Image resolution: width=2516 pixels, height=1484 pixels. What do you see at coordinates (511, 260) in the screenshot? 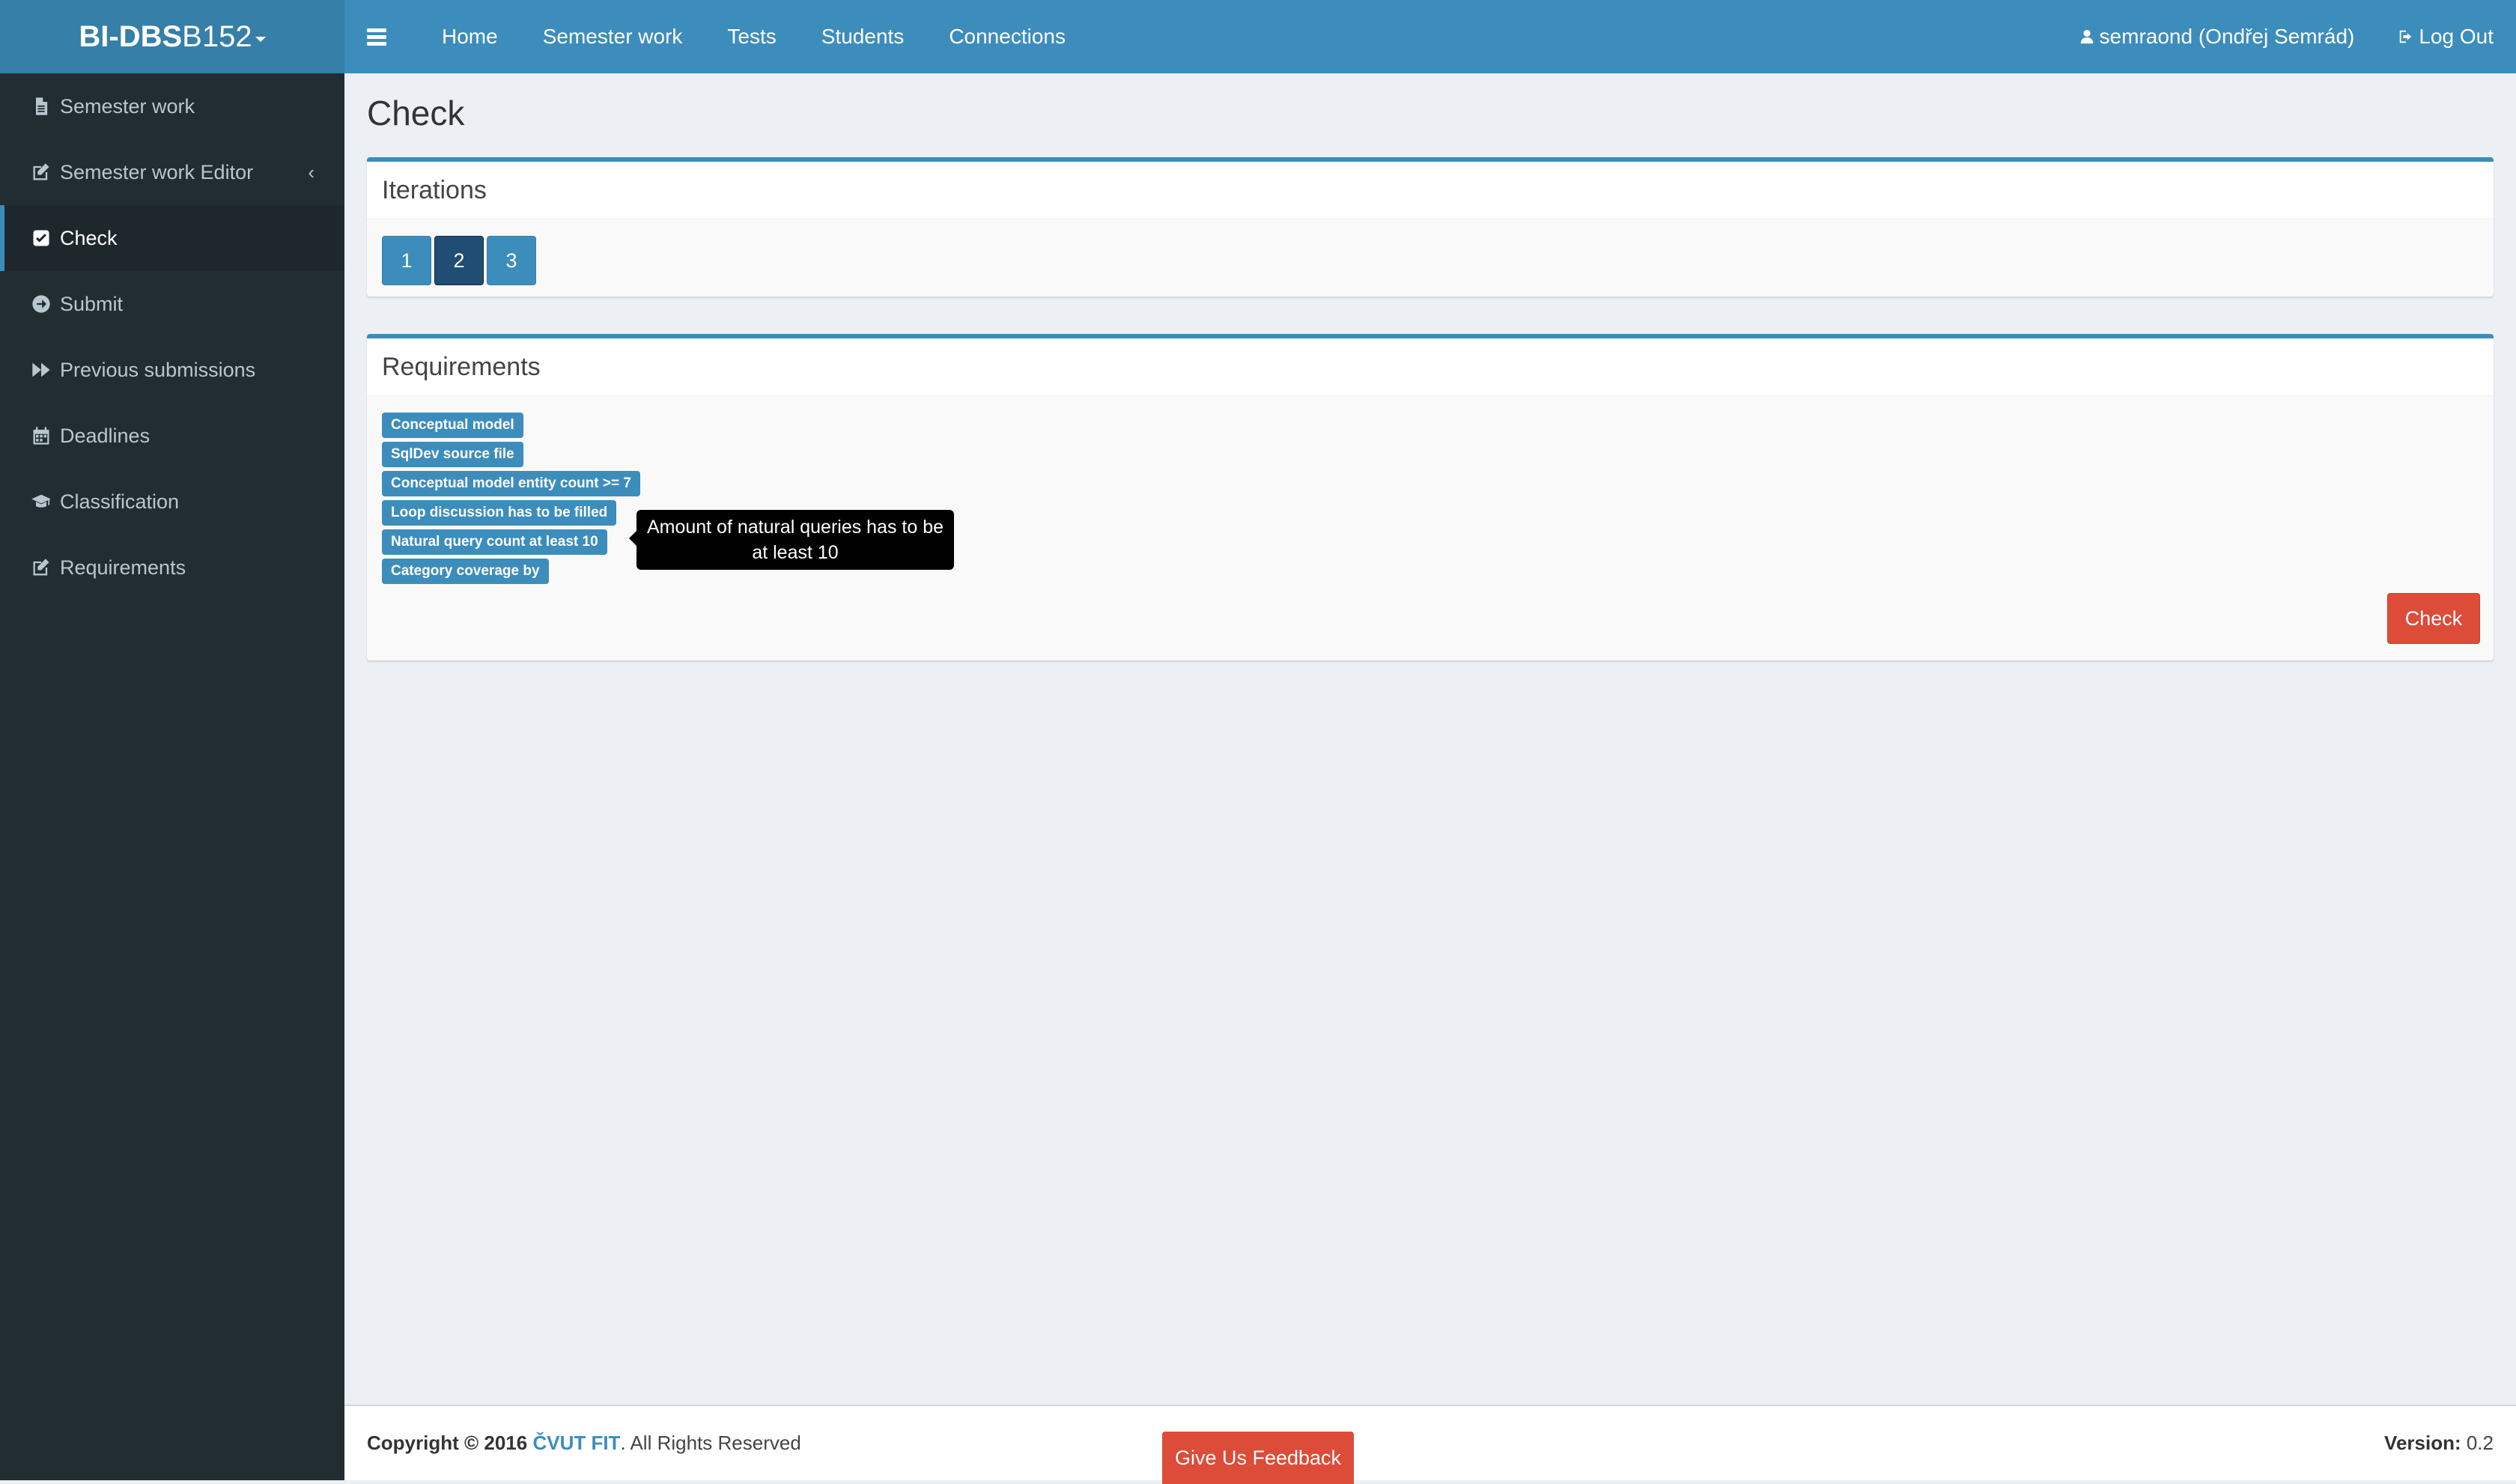
I see `iteration-button-3: 3` at bounding box center [511, 260].